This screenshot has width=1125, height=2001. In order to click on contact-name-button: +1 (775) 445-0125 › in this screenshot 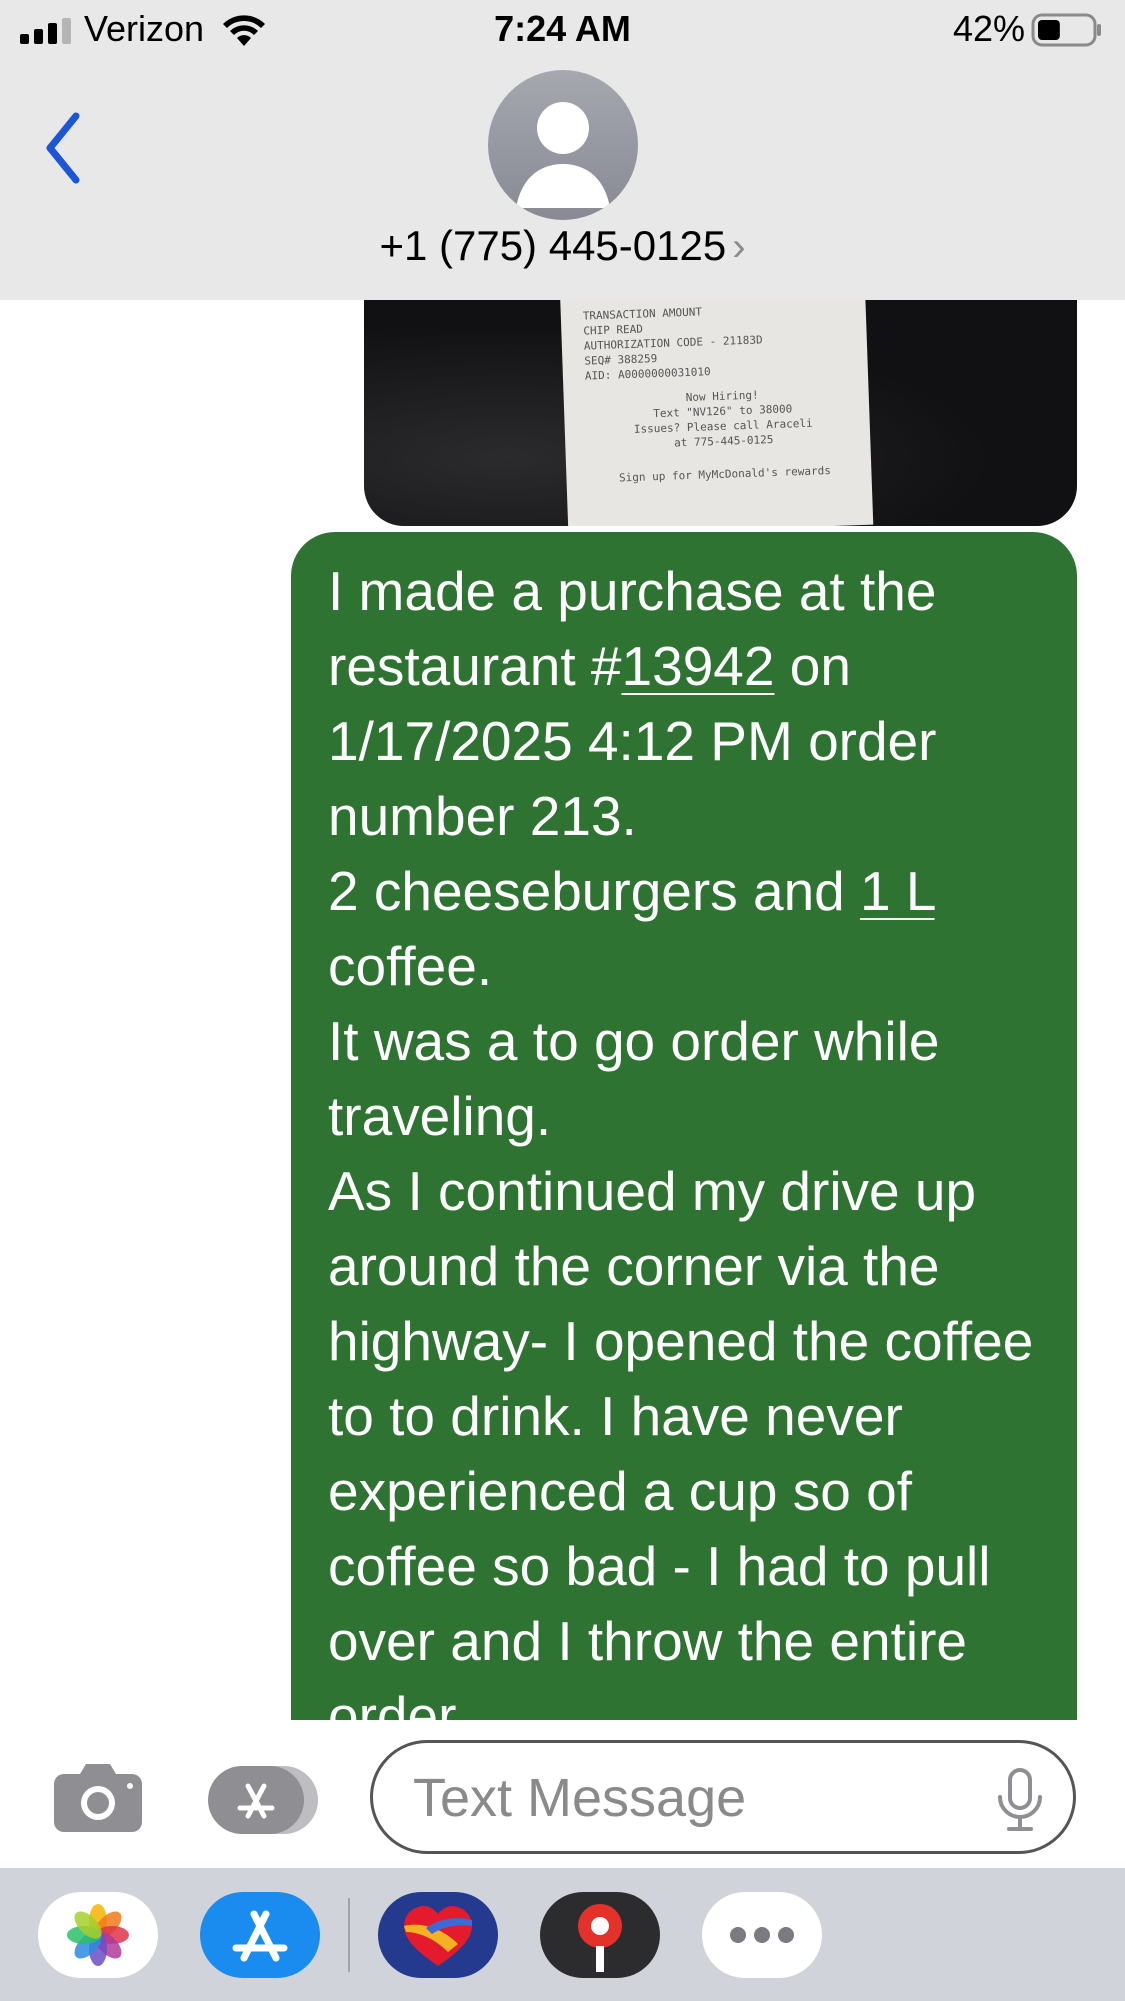, I will do `click(562, 246)`.